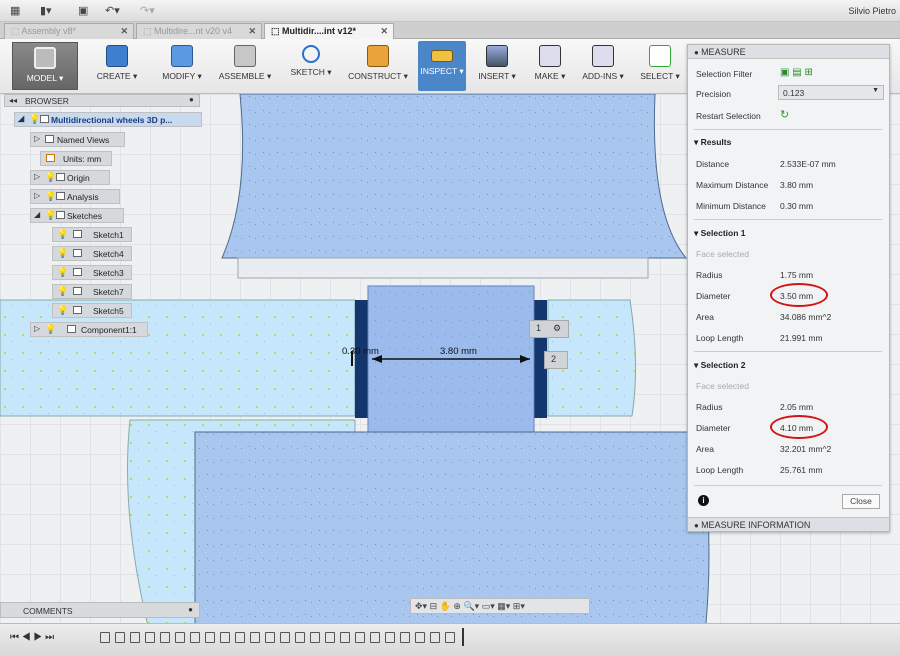 The image size is (900, 656). I want to click on insert-menu: INSERT ▾, so click(497, 66).